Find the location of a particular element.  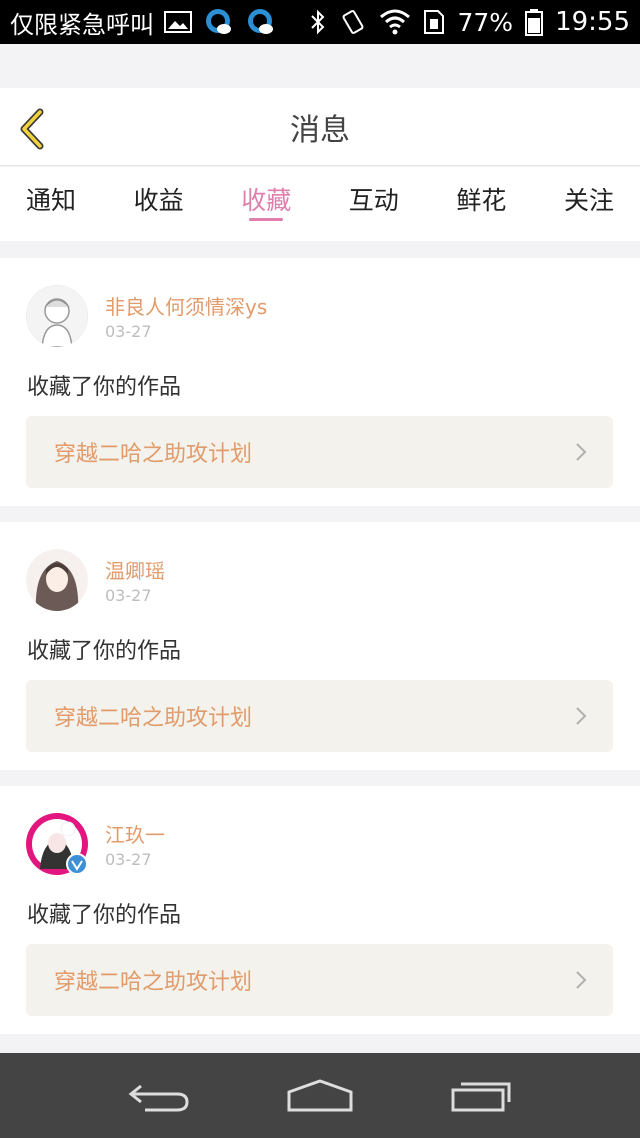

username: 江玖一 is located at coordinates (135, 833).